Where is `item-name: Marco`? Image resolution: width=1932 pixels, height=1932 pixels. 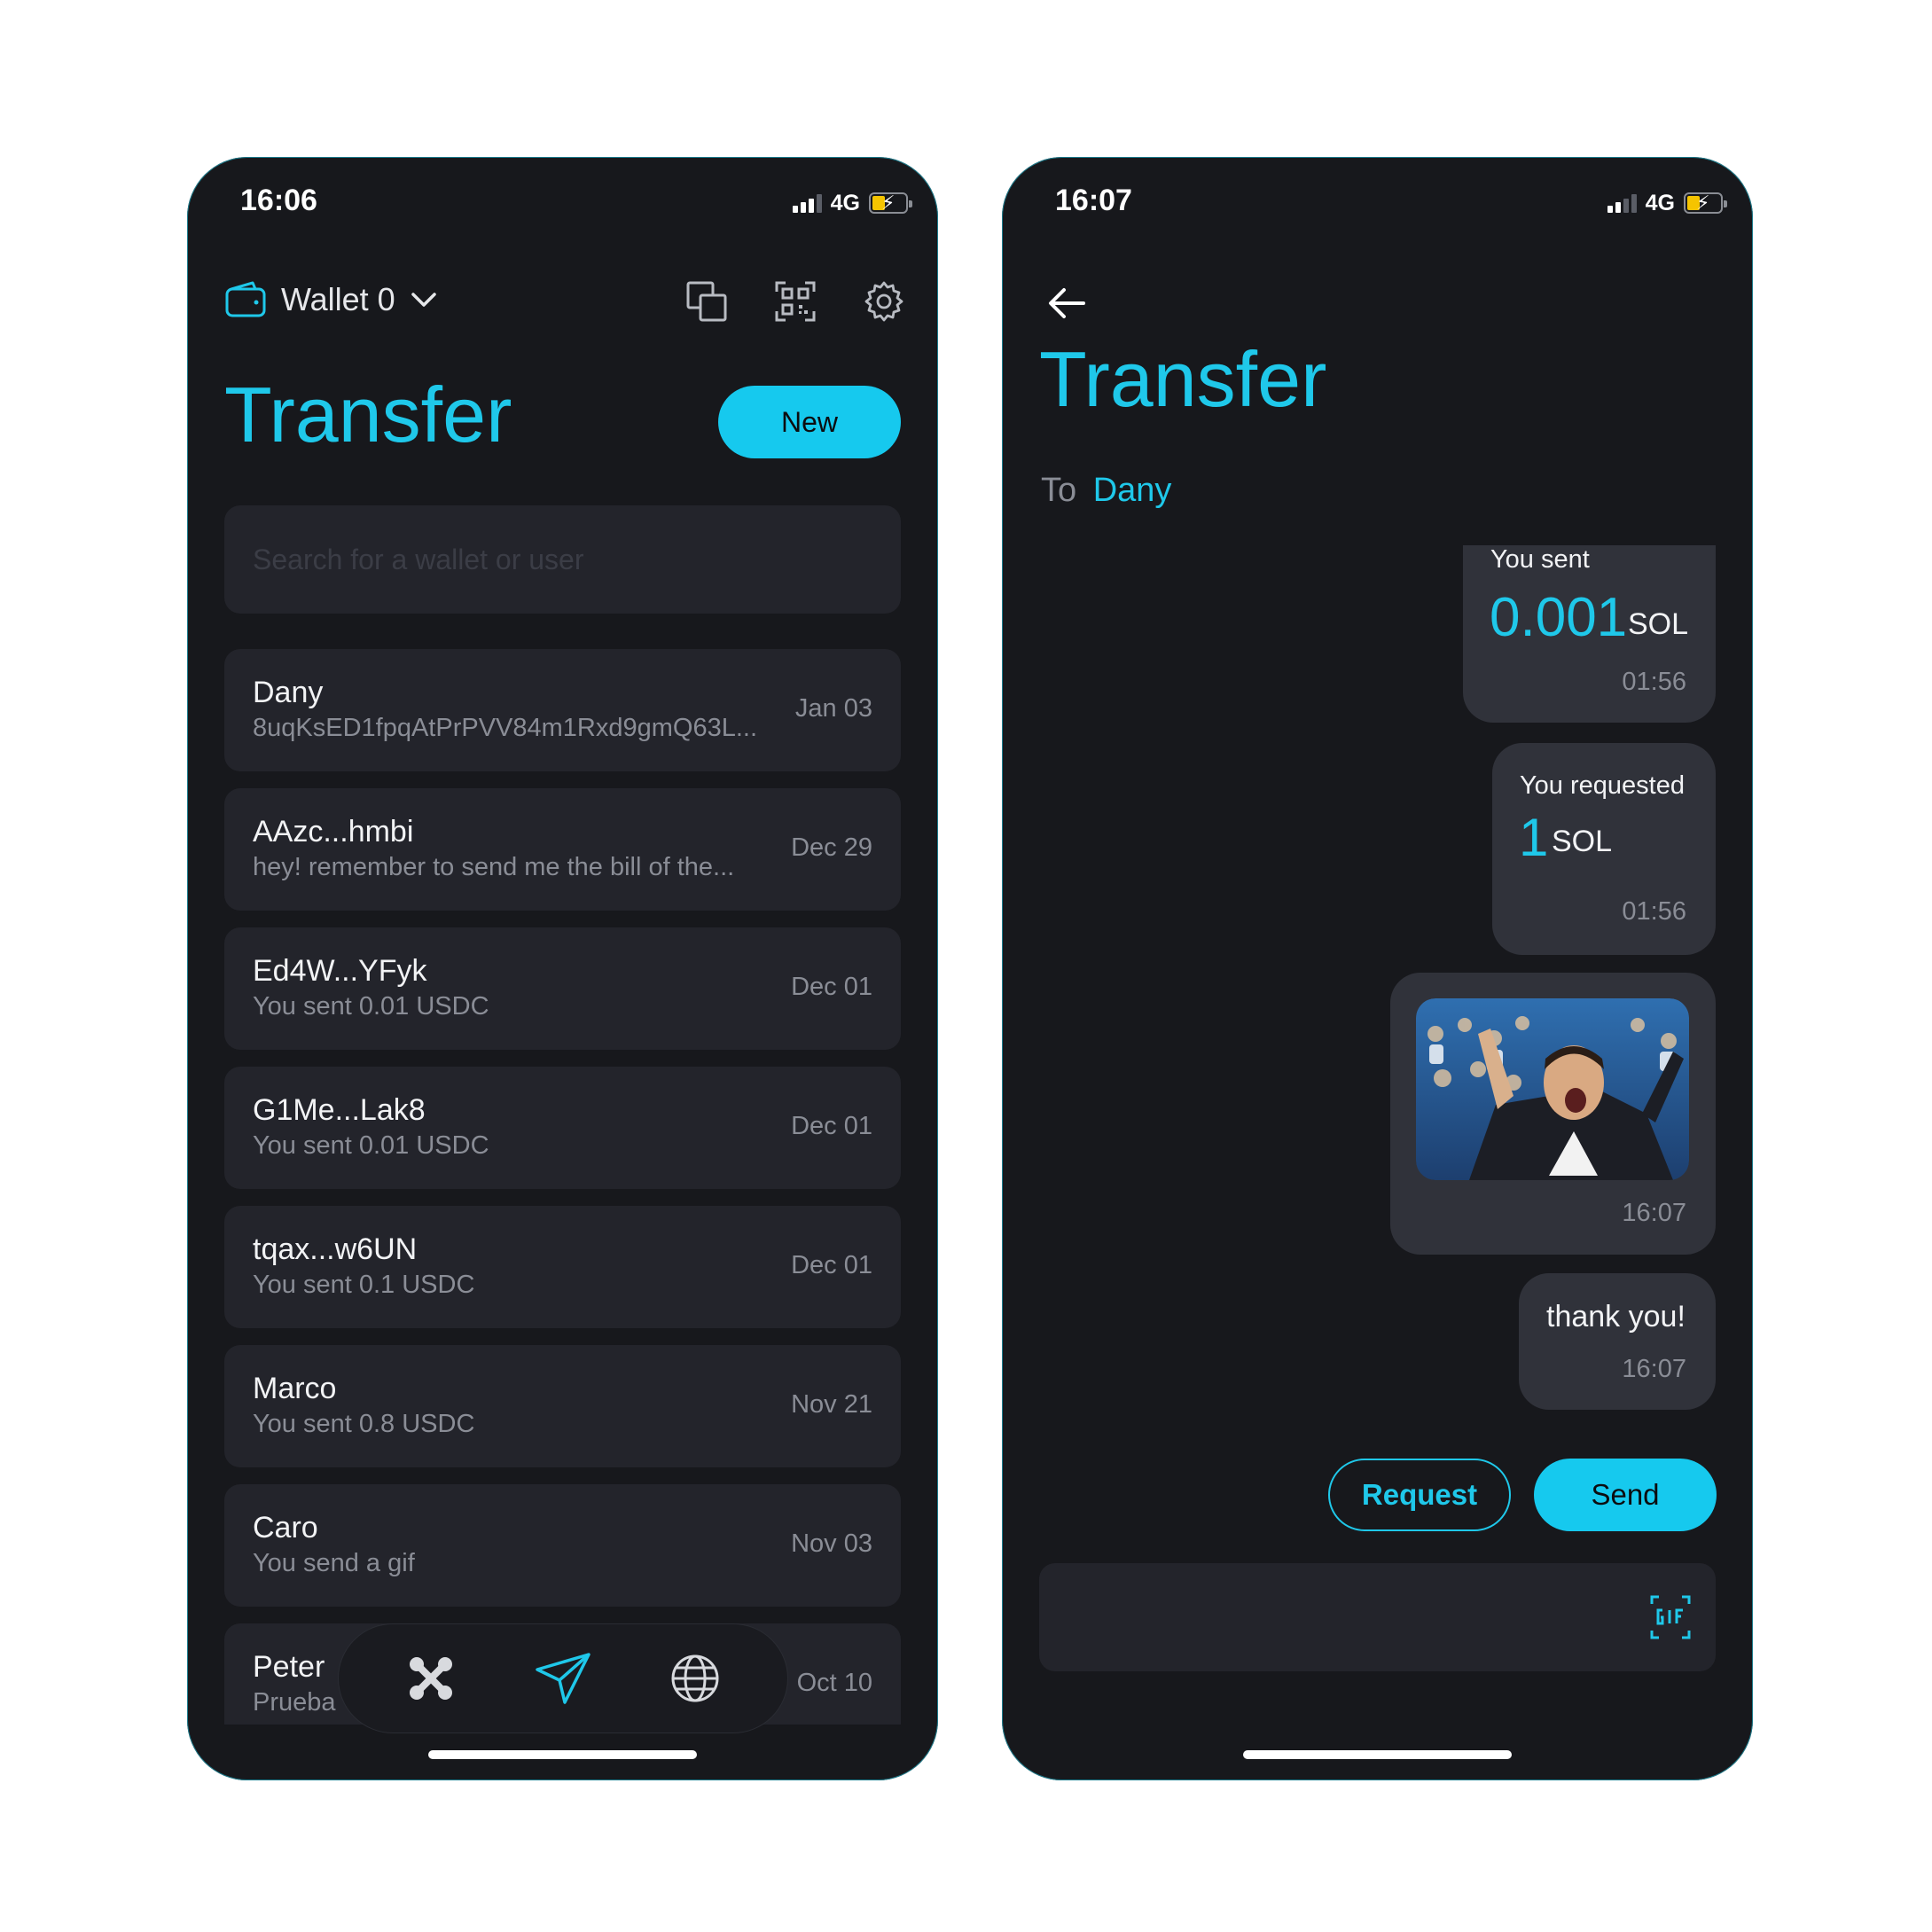
item-name: Marco is located at coordinates (295, 1388).